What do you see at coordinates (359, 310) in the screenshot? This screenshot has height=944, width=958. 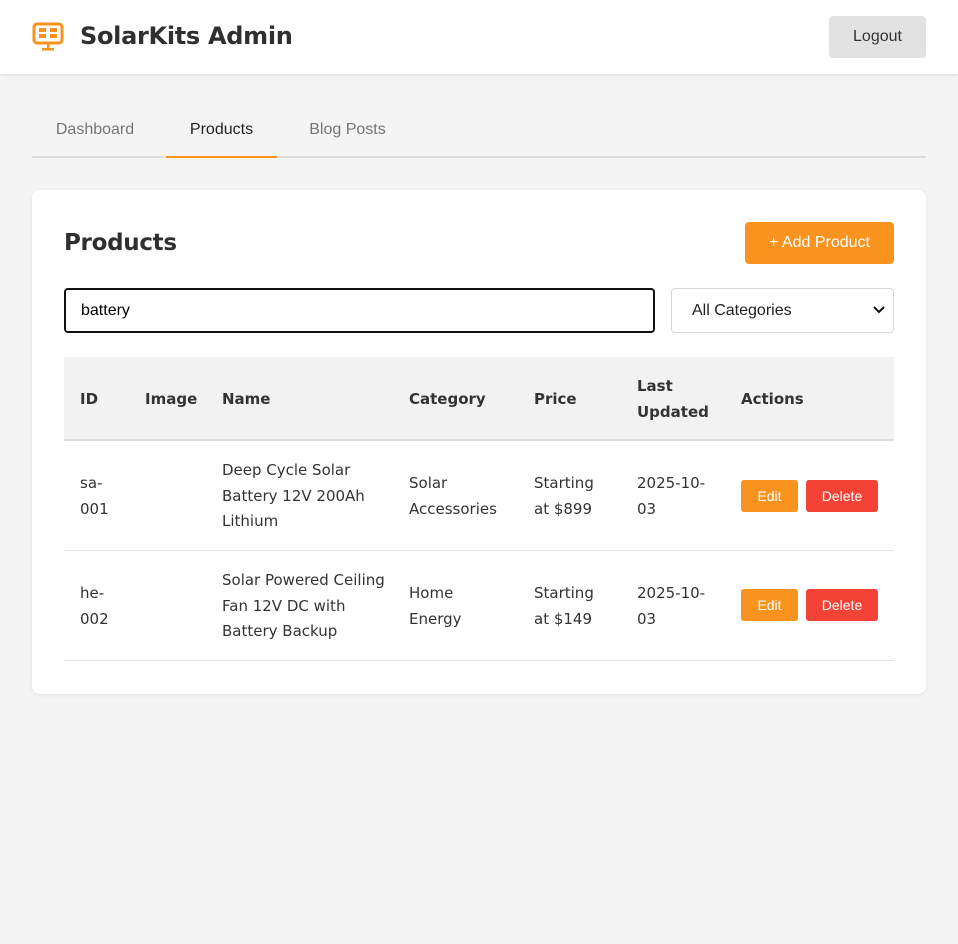 I see `search-input` at bounding box center [359, 310].